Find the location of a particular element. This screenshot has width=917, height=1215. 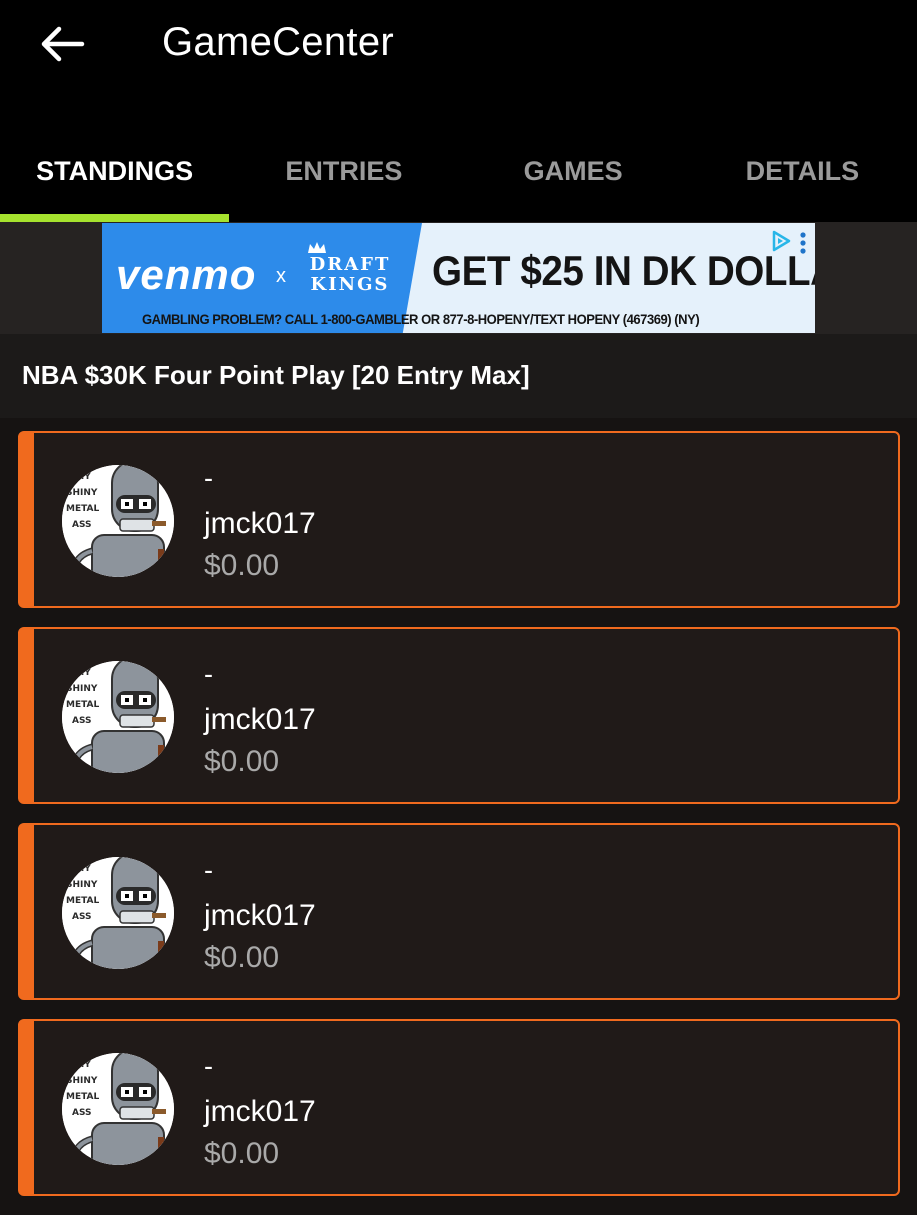

tab-games: GAMES is located at coordinates (573, 176).